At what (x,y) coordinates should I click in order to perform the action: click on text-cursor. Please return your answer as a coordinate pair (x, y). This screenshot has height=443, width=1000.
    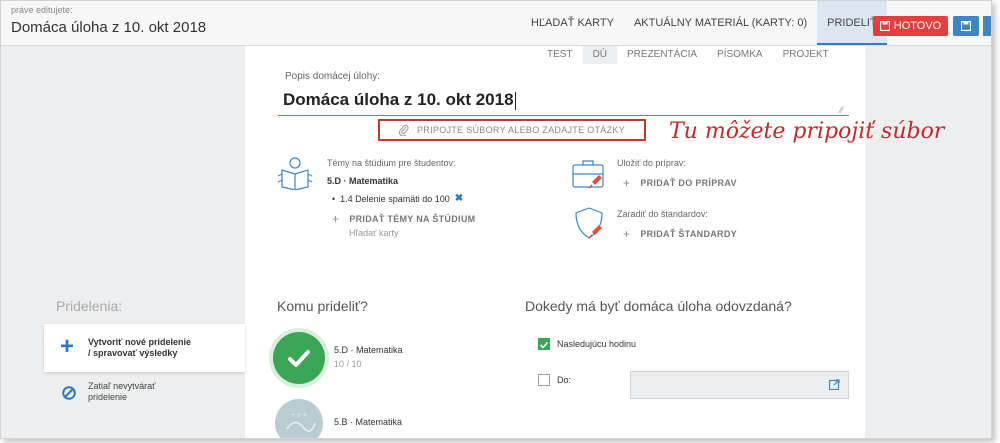
    Looking at the image, I should click on (515, 100).